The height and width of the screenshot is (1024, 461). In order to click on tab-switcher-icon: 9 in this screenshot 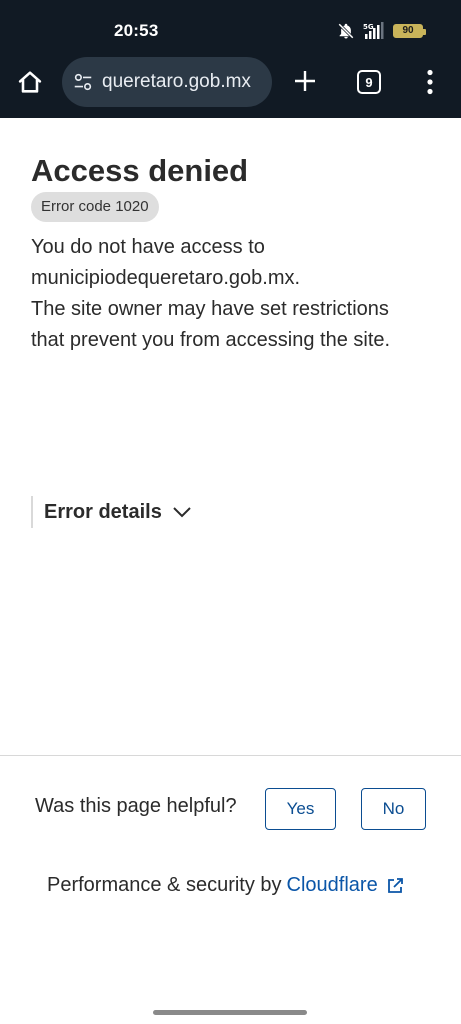, I will do `click(369, 82)`.